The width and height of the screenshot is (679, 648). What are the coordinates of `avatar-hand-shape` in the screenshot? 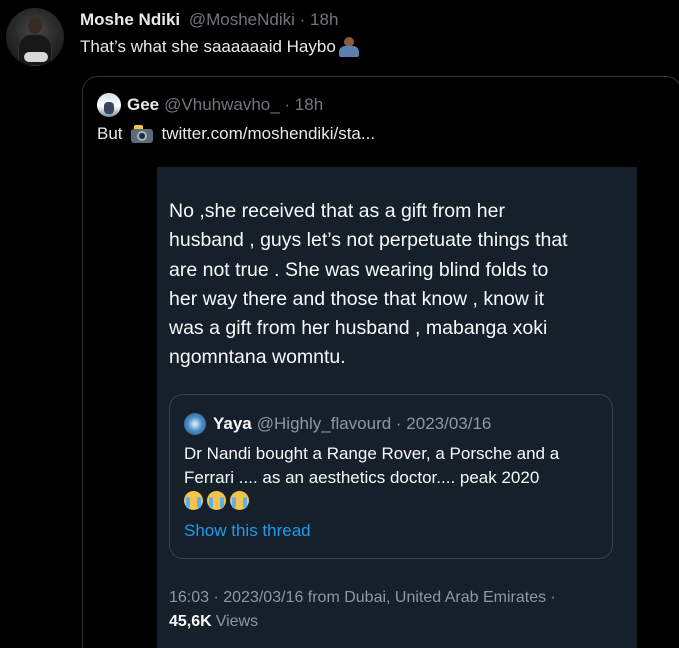 It's located at (36, 57).